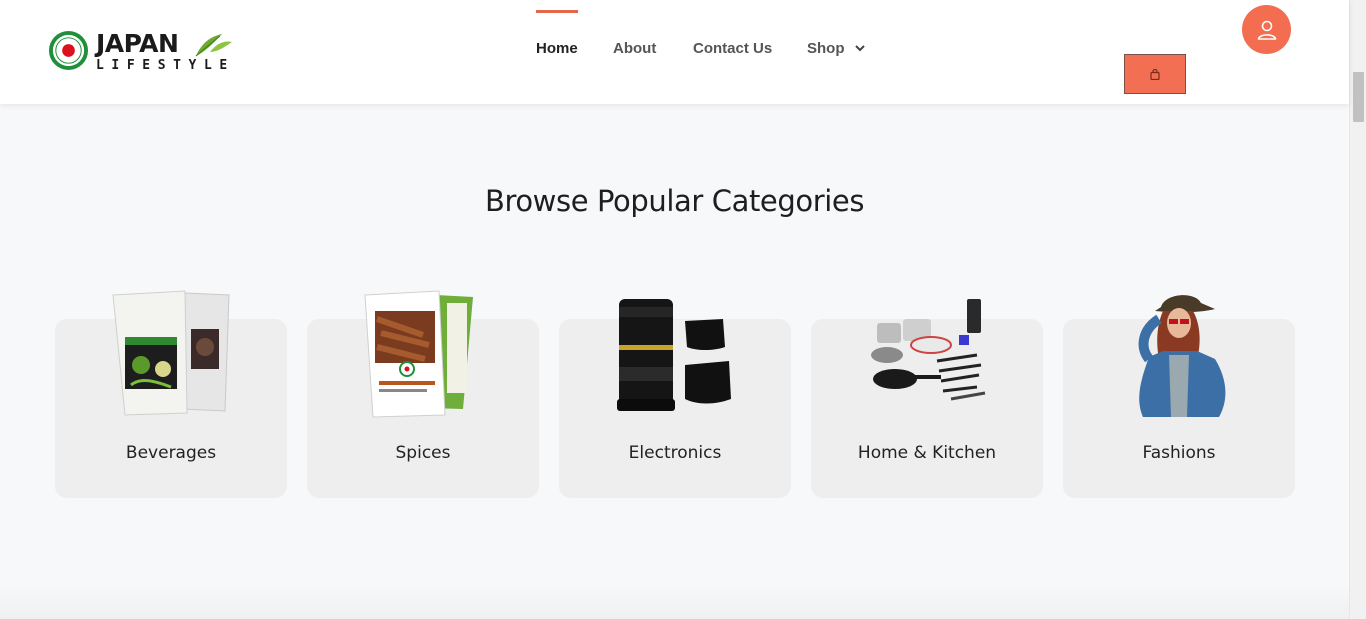 The width and height of the screenshot is (1366, 619). I want to click on category-card-fashions: Fashions, so click(1179, 396).